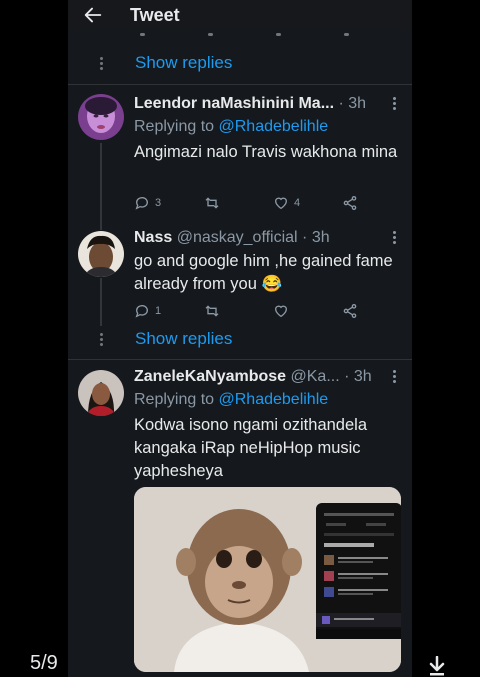  What do you see at coordinates (249, 311) in the screenshot?
I see `tweet-actions: 1` at bounding box center [249, 311].